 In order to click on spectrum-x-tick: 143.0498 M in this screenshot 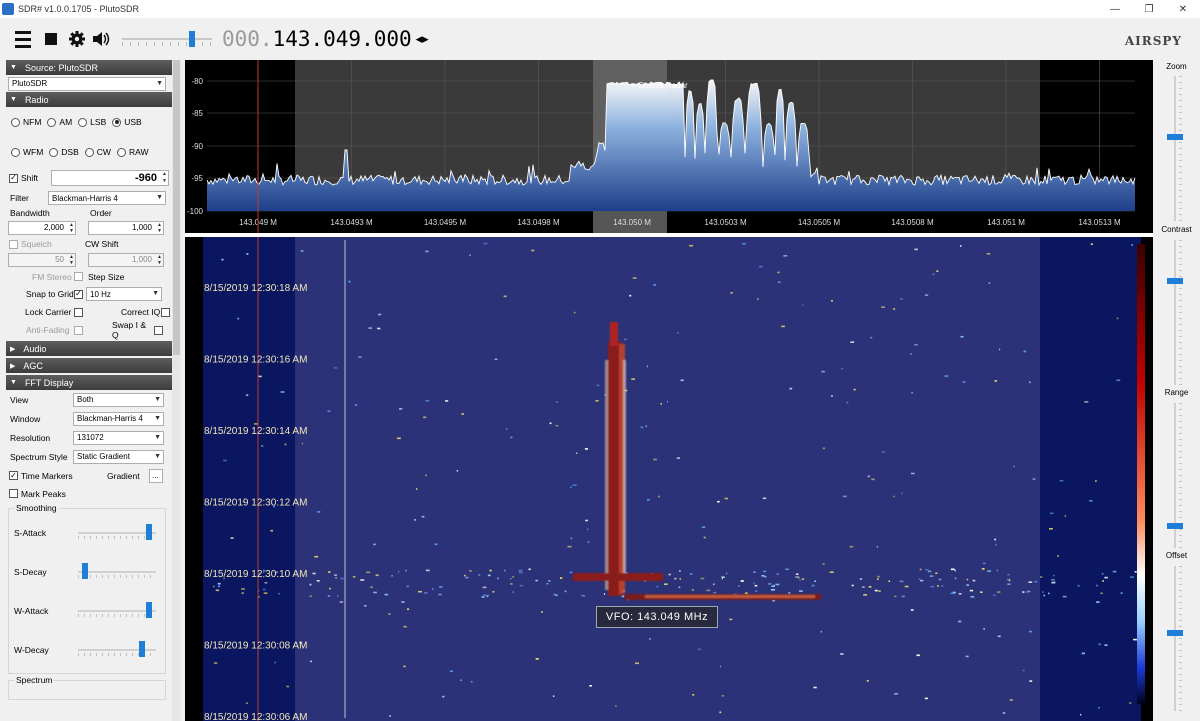, I will do `click(538, 222)`.